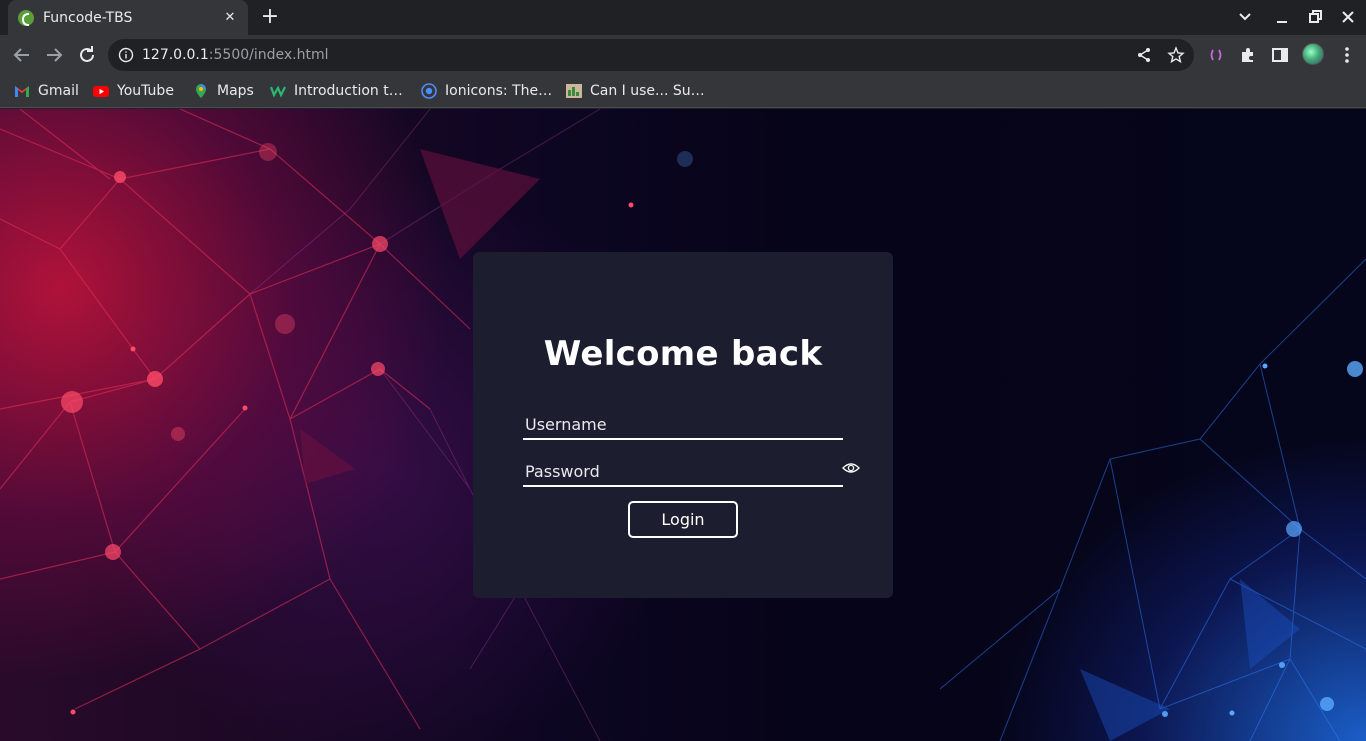 This screenshot has width=1366, height=741. What do you see at coordinates (145, 91) in the screenshot?
I see `bookmark-label: YouTube` at bounding box center [145, 91].